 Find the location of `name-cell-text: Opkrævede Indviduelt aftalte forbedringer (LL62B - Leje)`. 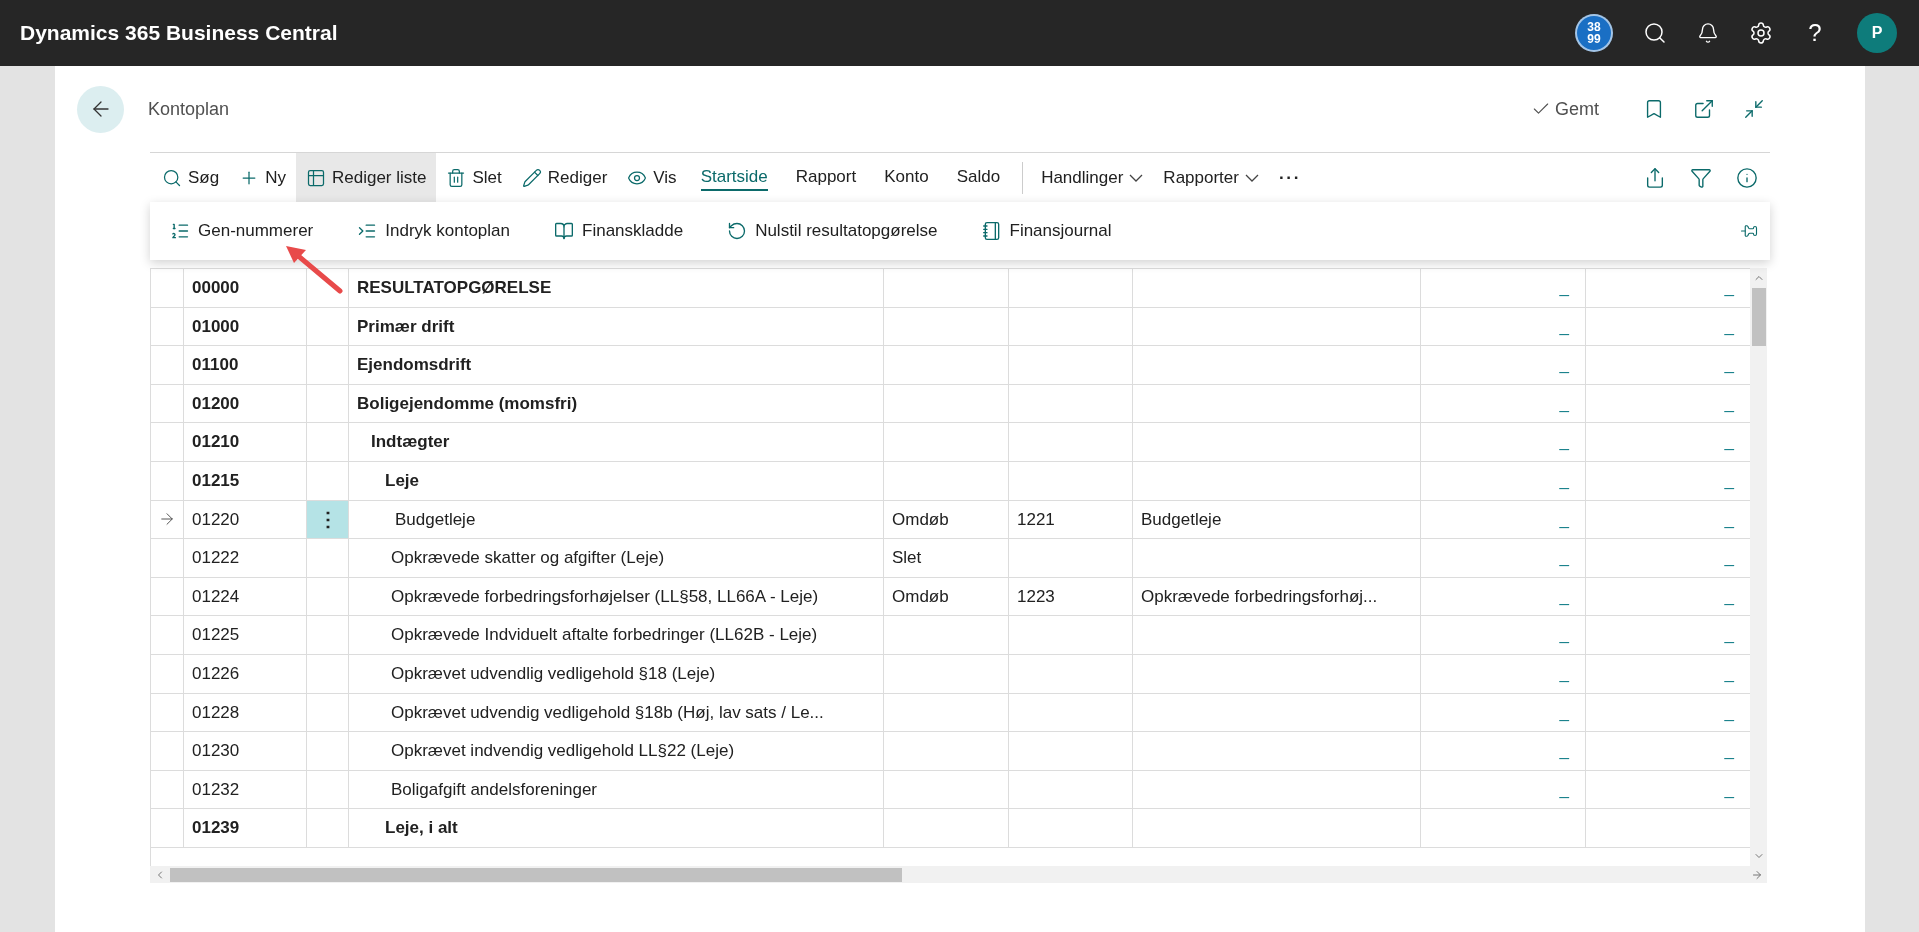

name-cell-text: Opkrævede Indviduelt aftalte forbedringer (LL62B - Leje) is located at coordinates (604, 635).